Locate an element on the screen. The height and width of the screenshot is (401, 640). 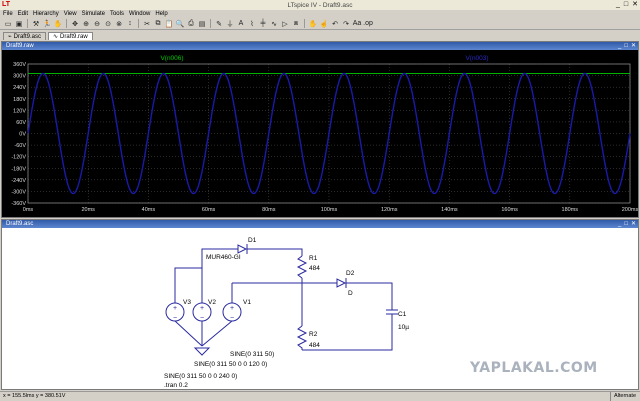
resistor-r2 is located at coordinates (302, 337).